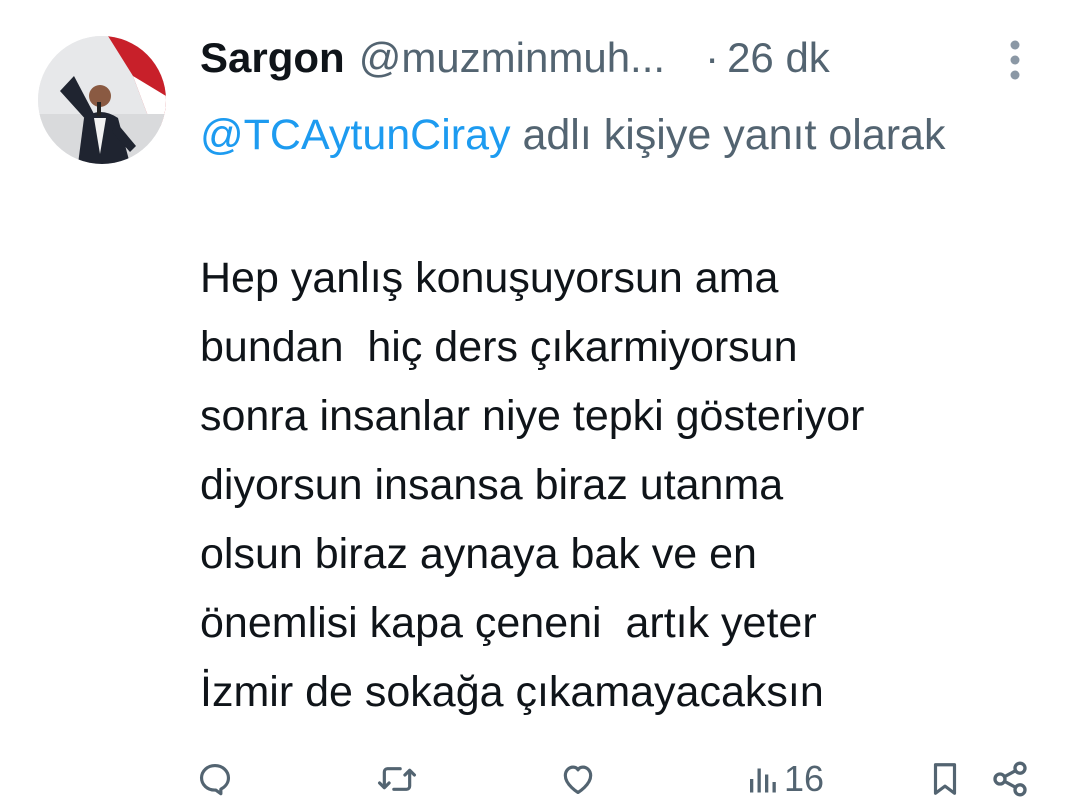 Image resolution: width=1080 pixels, height=809 pixels. I want to click on views-button: 16, so click(785, 779).